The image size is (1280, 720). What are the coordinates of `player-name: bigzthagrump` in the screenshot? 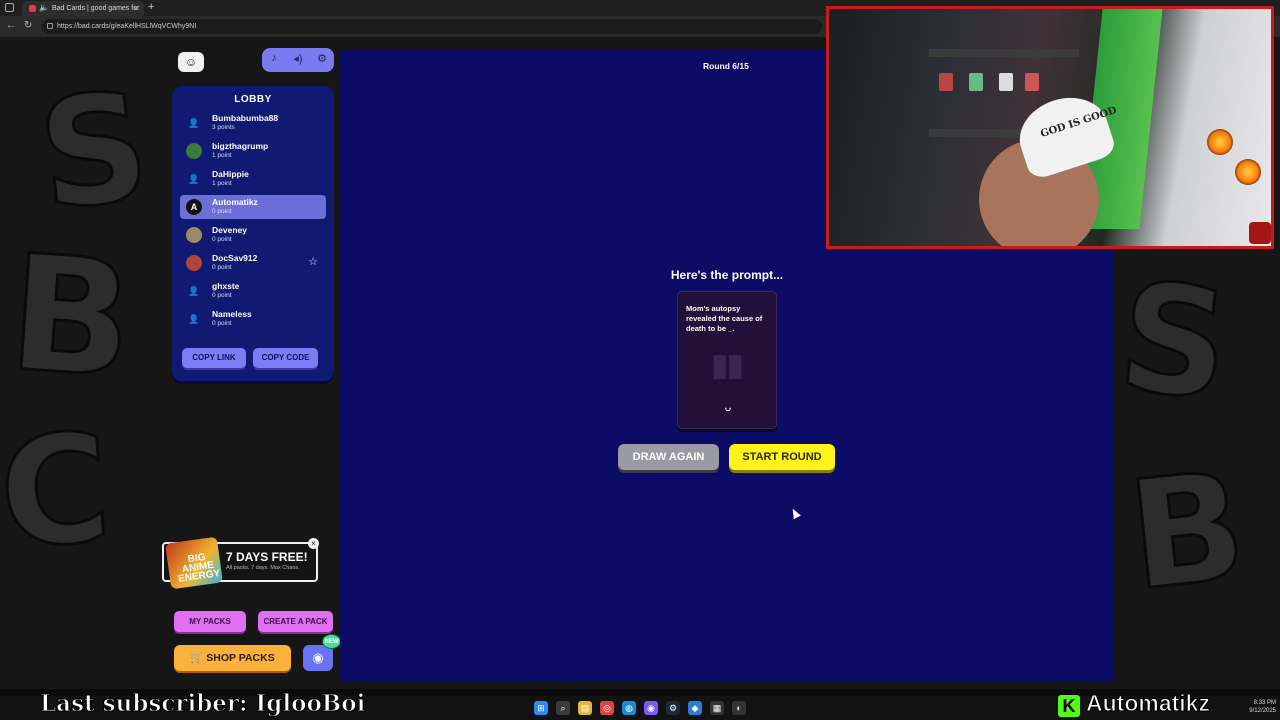 It's located at (240, 146).